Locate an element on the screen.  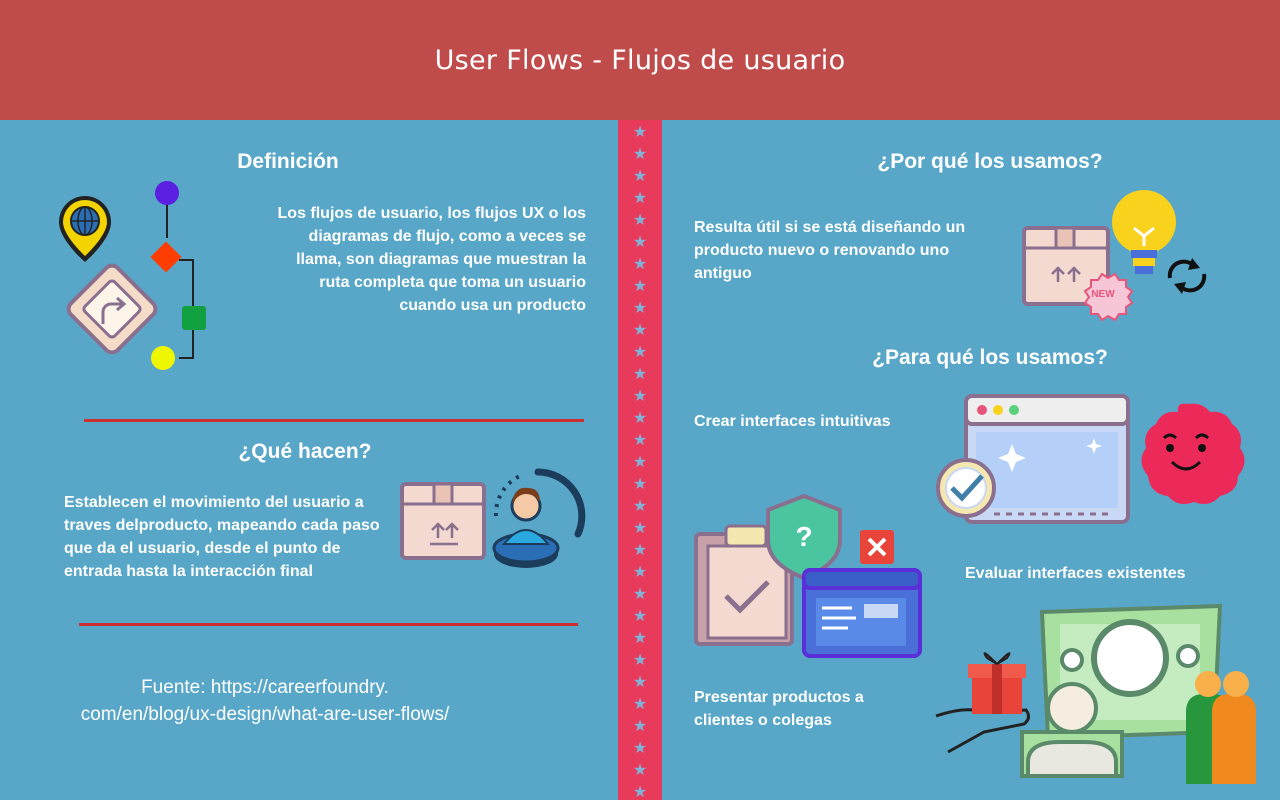
source-line-1: Fuente: https://careerfoundry. is located at coordinates (265, 687).